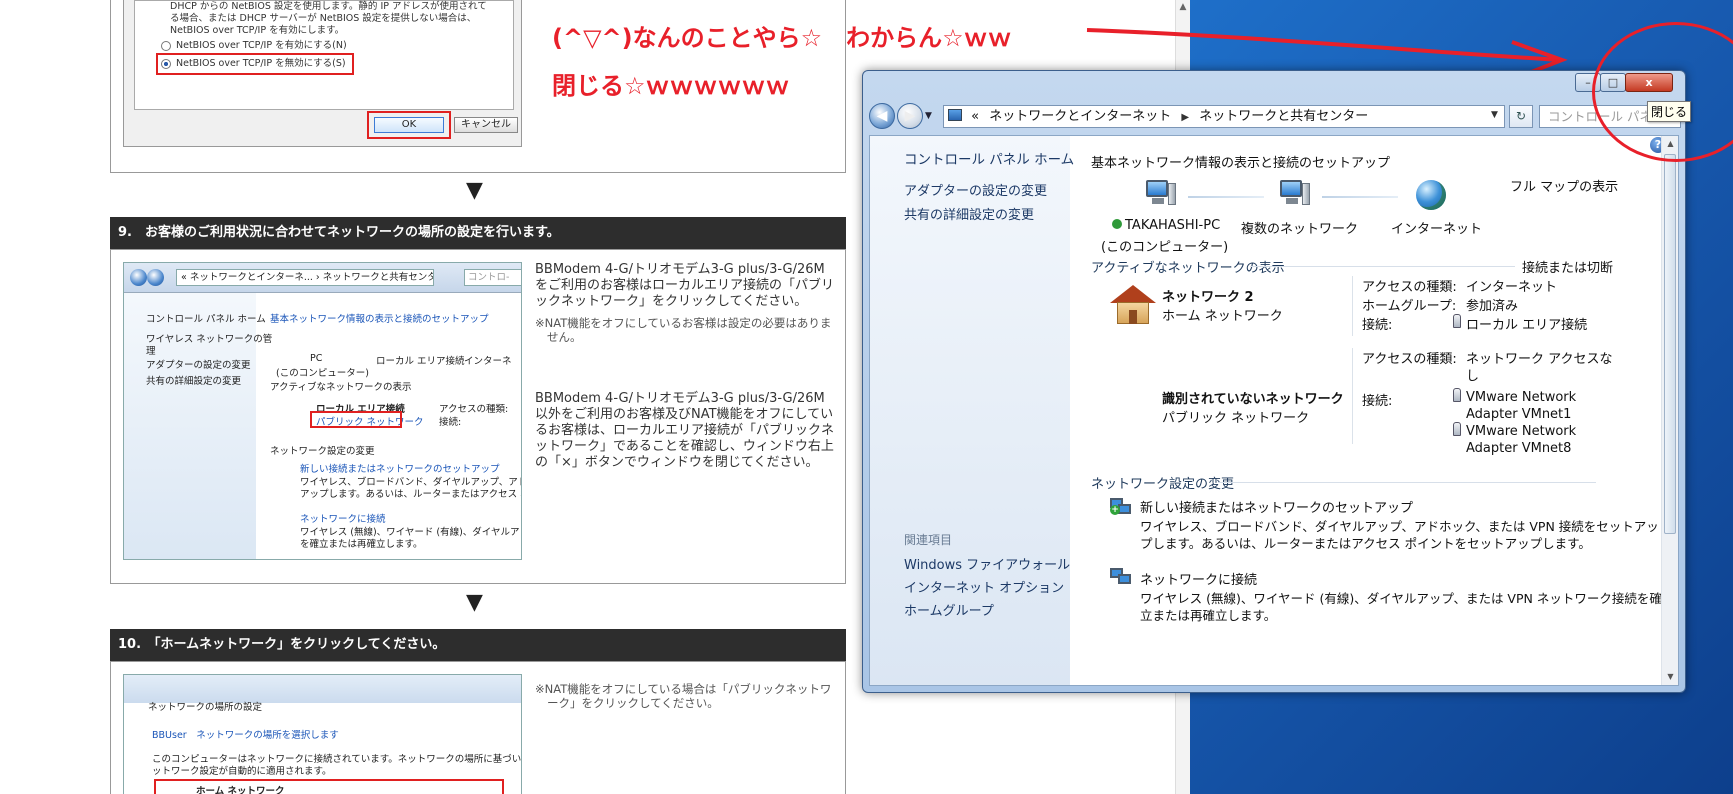 This screenshot has width=1733, height=794. I want to click on mini-pc-label: PC, so click(316, 358).